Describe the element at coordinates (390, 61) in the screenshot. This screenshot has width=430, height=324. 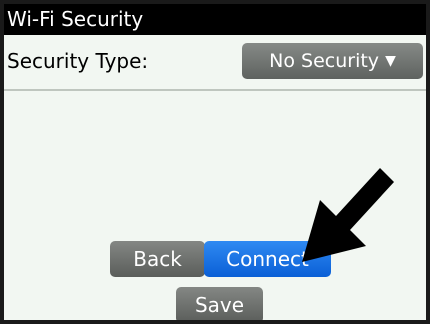
I see `caret-down-icon: ▼` at that location.